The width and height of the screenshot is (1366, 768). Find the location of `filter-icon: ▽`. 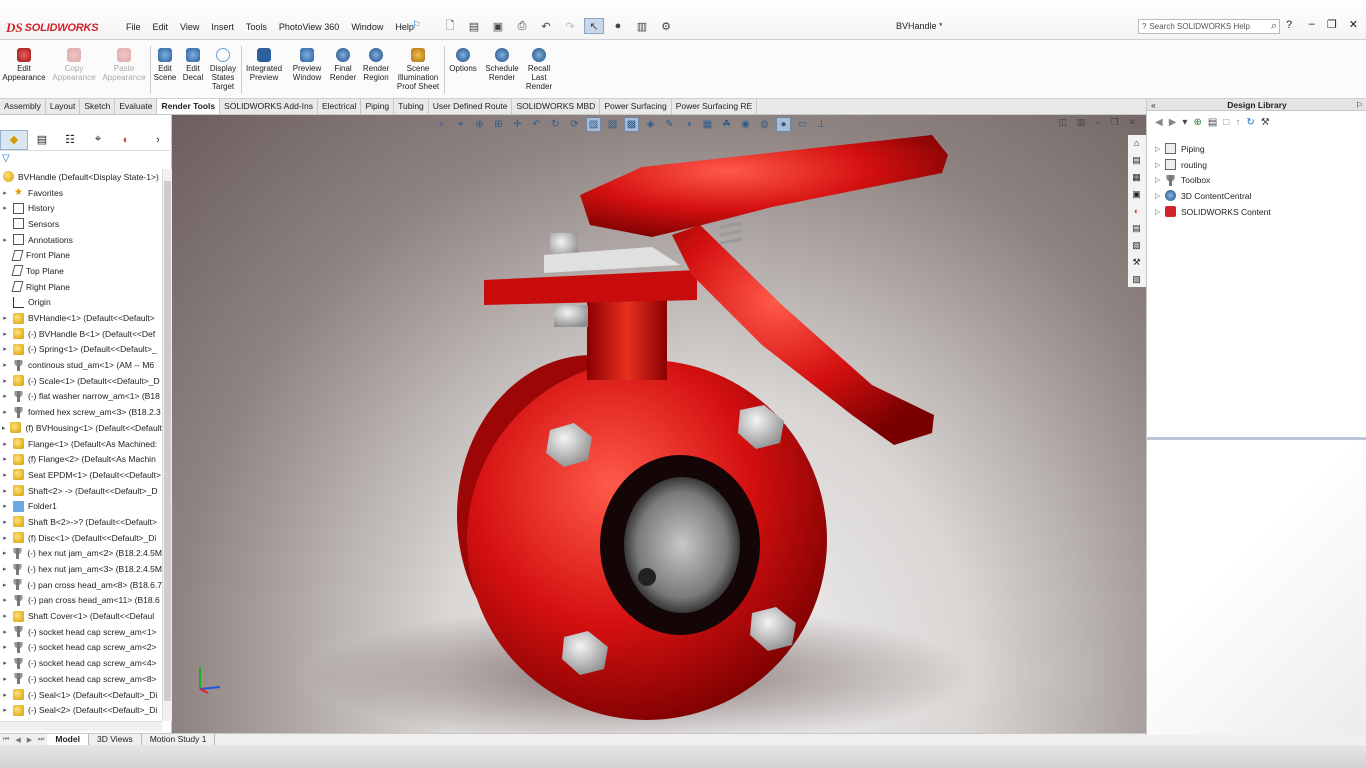

filter-icon: ▽ is located at coordinates (6, 158).